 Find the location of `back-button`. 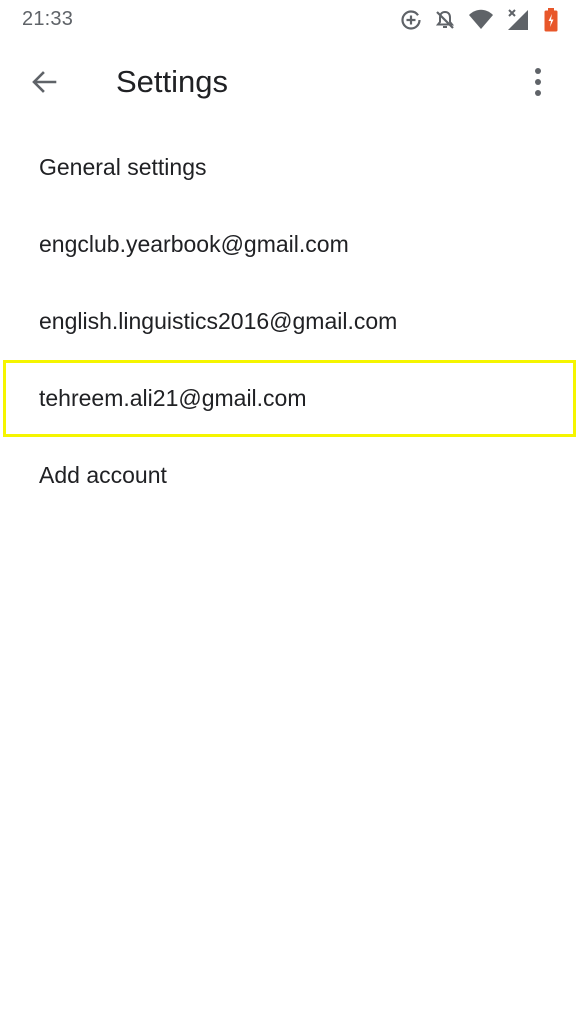

back-button is located at coordinates (44, 84).